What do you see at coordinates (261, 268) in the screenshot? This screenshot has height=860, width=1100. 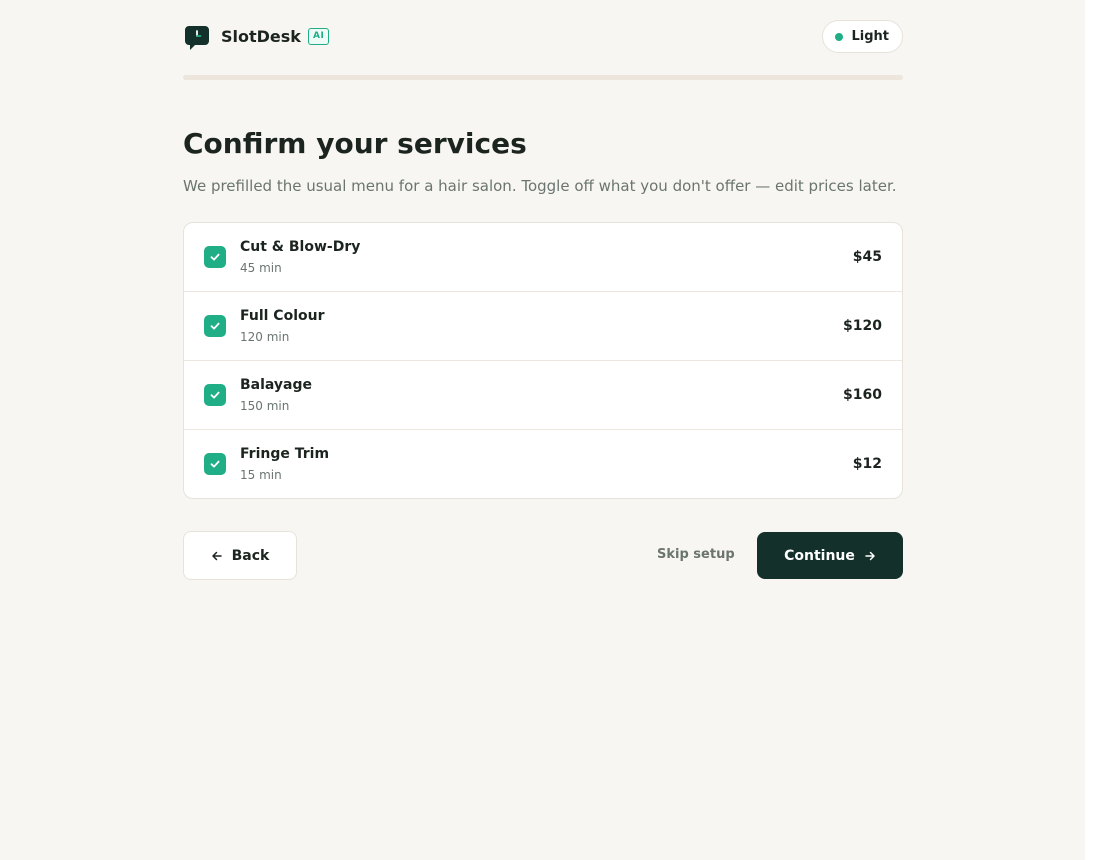 I see `service-duration: 45 min` at bounding box center [261, 268].